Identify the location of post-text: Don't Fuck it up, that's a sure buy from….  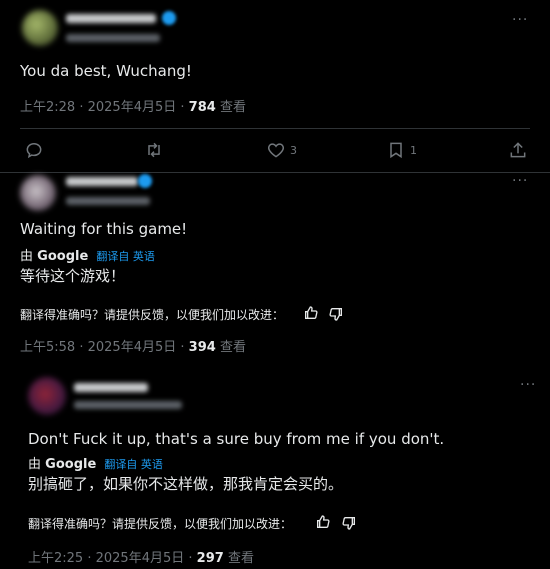
(236, 439).